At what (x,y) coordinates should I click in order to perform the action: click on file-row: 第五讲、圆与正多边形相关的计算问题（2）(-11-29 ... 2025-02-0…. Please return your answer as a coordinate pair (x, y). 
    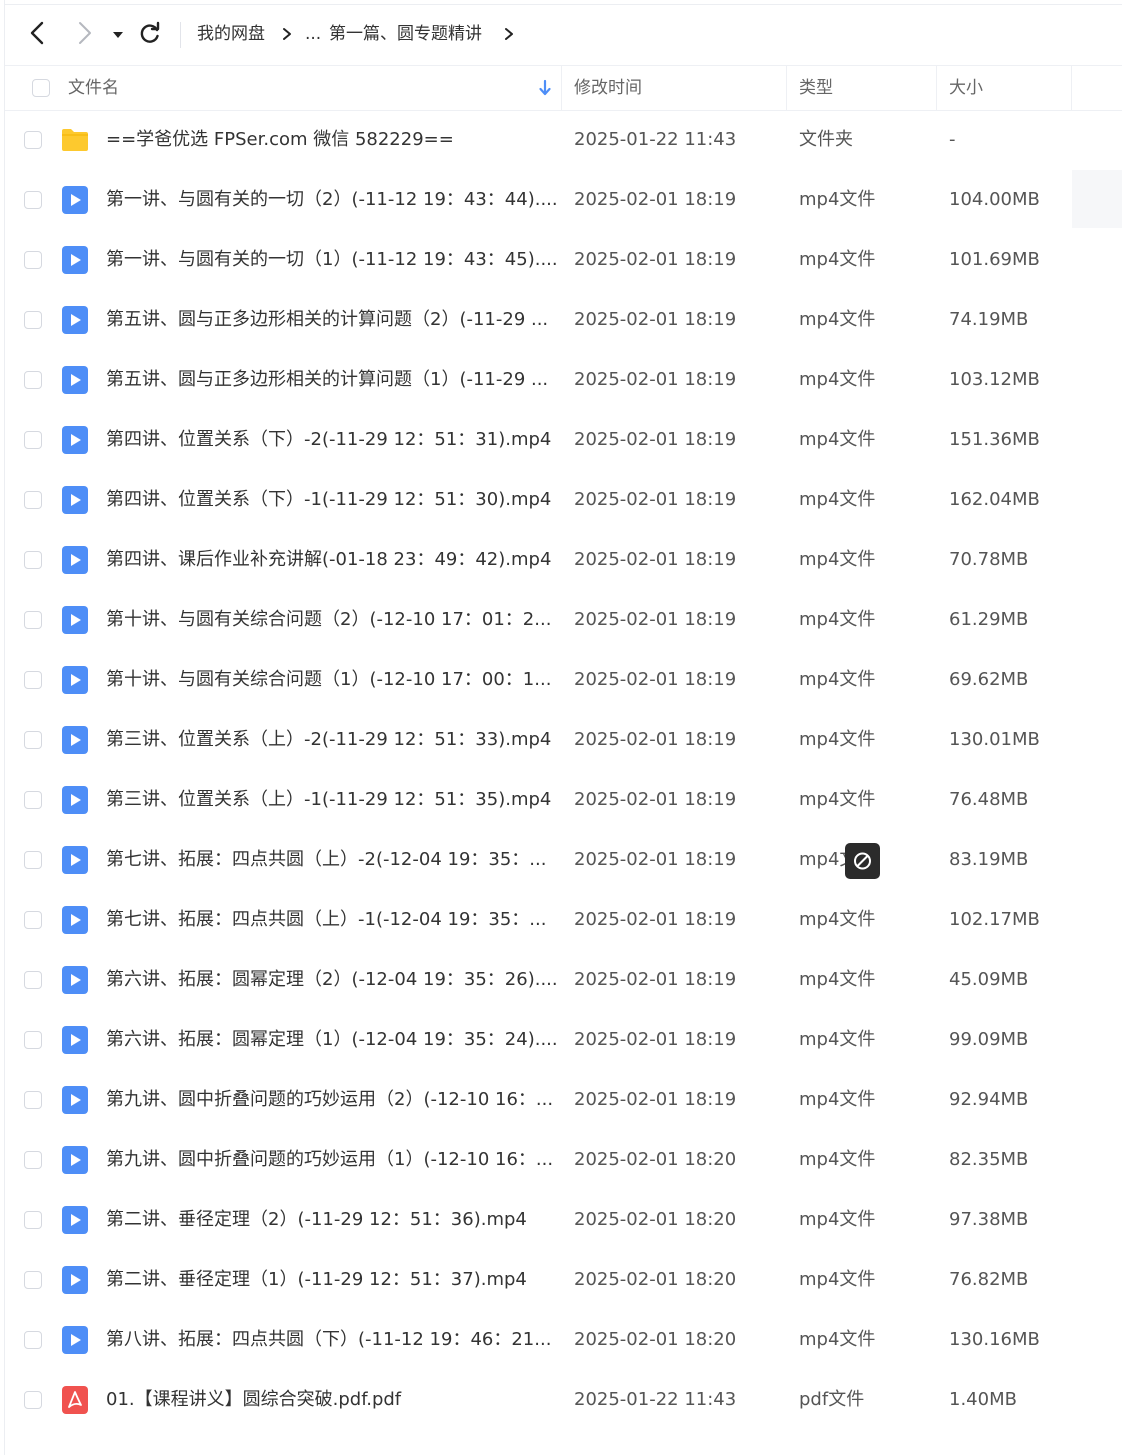
    Looking at the image, I should click on (563, 320).